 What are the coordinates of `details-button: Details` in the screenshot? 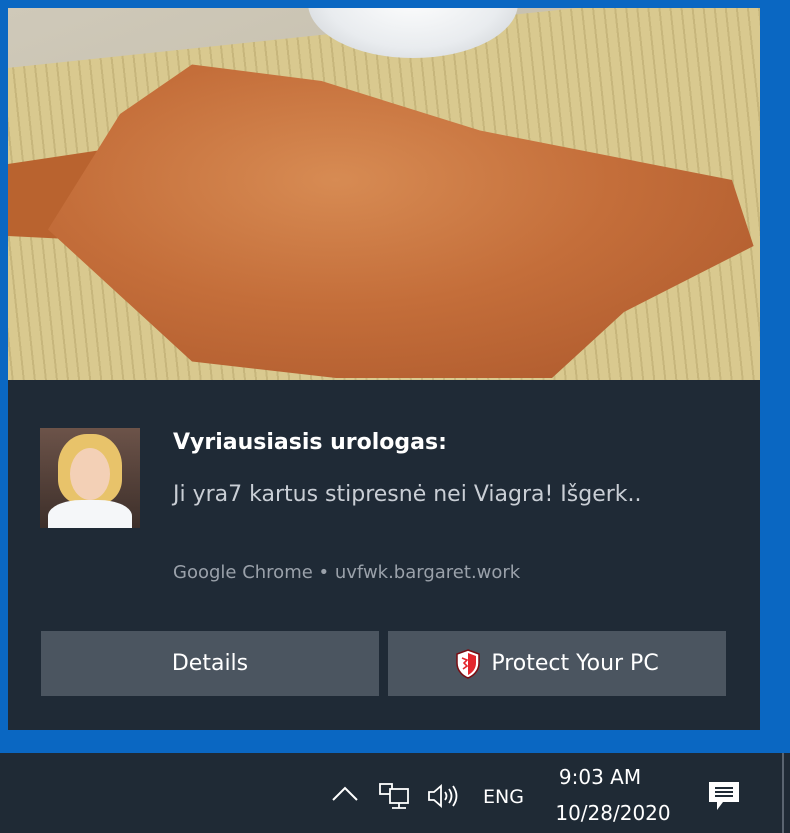 It's located at (210, 663).